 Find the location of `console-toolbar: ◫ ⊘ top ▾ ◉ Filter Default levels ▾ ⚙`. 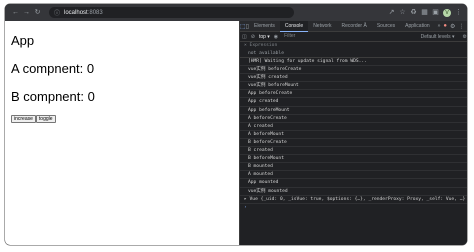

console-toolbar: ◫ ⊘ top ▾ ◉ Filter Default levels ▾ ⚙ is located at coordinates (353, 37).